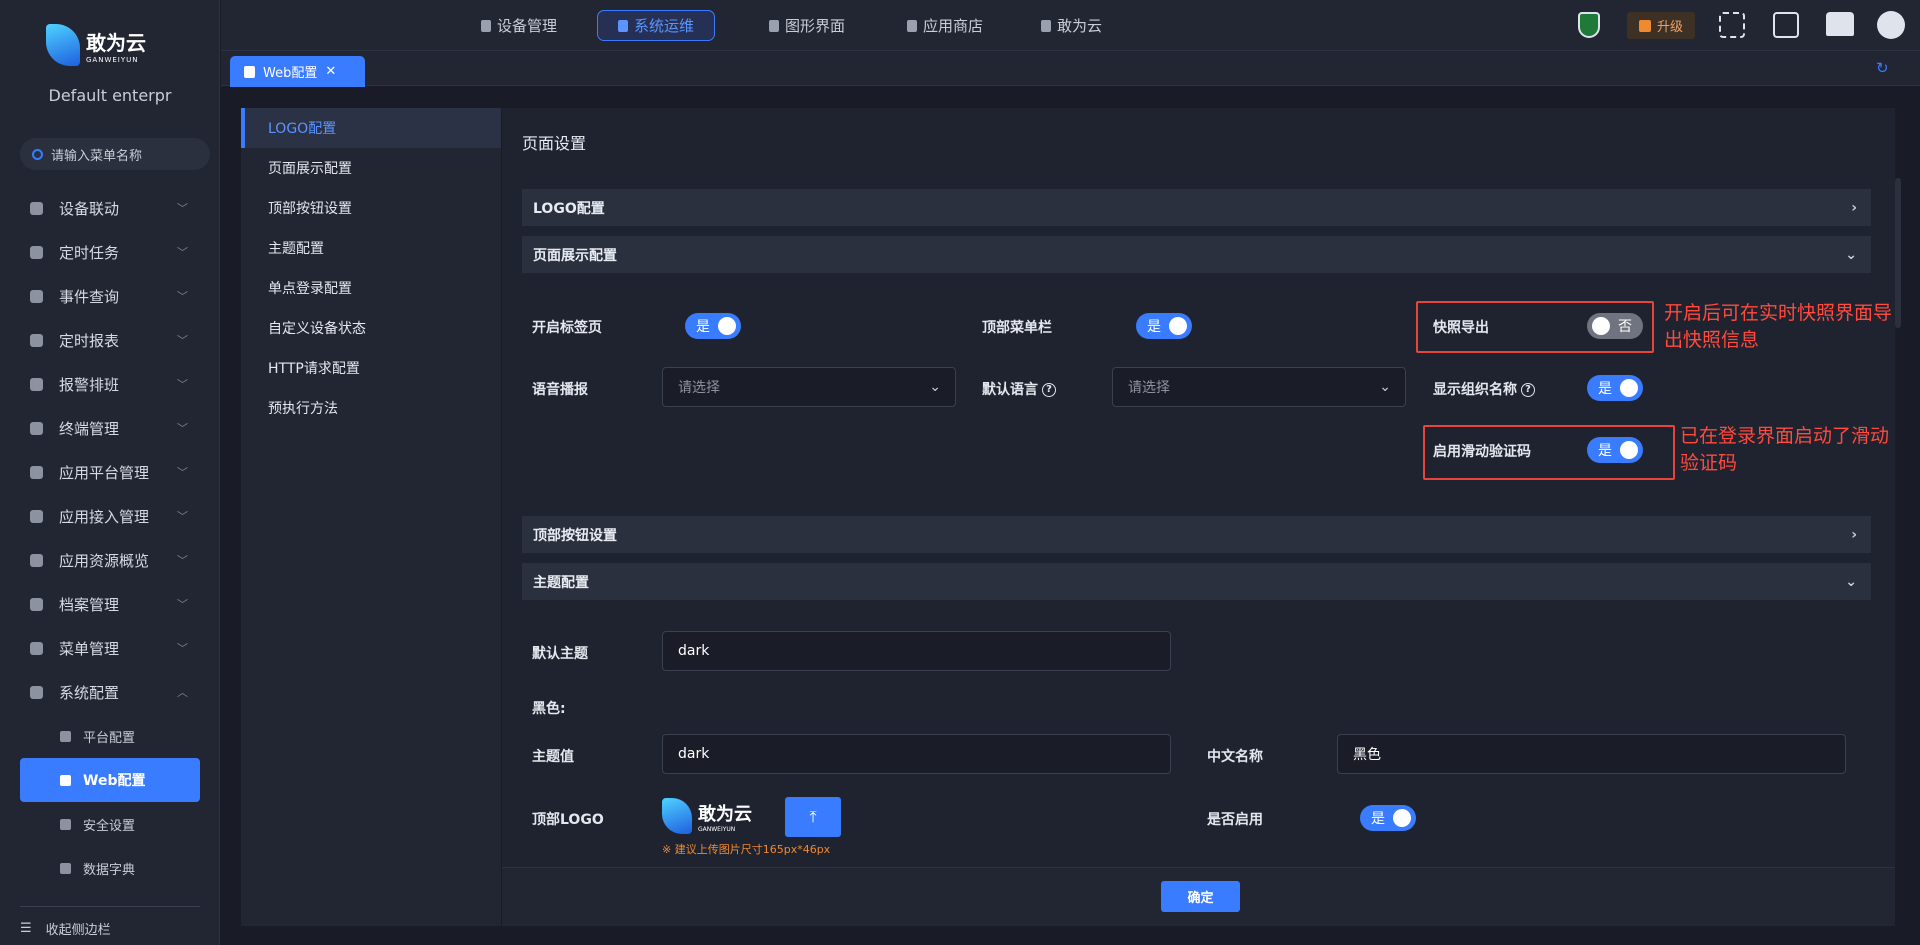 The height and width of the screenshot is (945, 1920). What do you see at coordinates (1196, 534) in the screenshot?
I see `panel-buttons: 顶部按钮设置 ›` at bounding box center [1196, 534].